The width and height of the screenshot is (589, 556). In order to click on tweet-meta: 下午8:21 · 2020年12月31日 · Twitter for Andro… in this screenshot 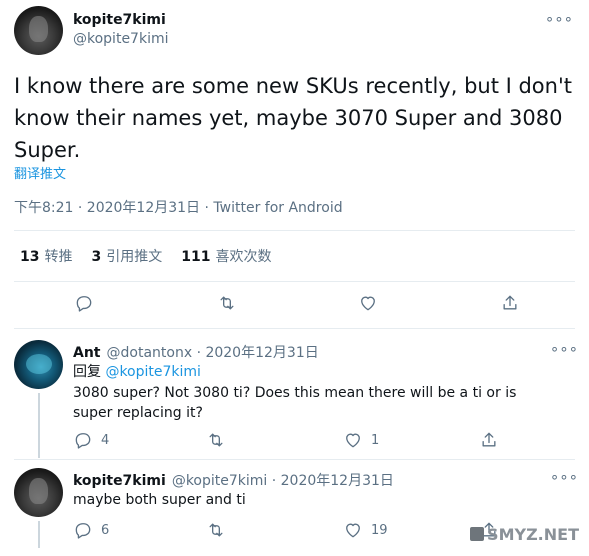, I will do `click(178, 207)`.